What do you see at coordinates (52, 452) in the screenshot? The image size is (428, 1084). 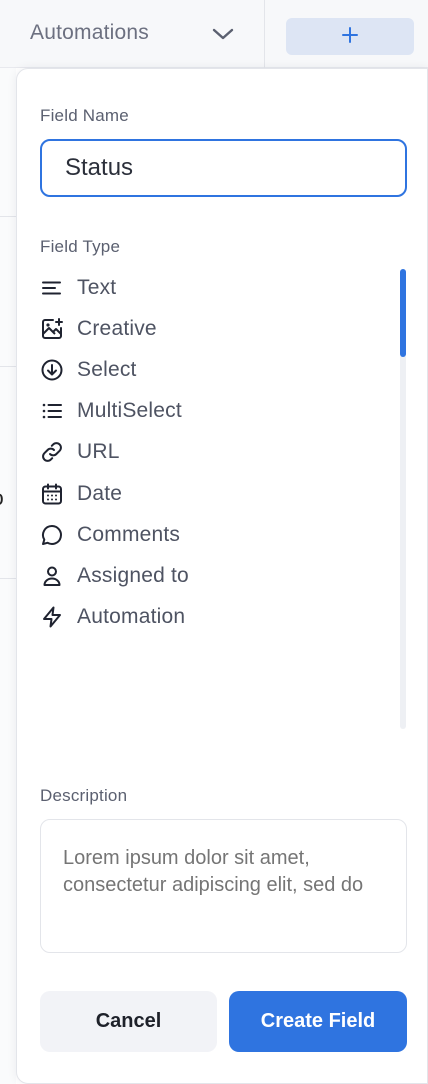 I see `link-icon` at bounding box center [52, 452].